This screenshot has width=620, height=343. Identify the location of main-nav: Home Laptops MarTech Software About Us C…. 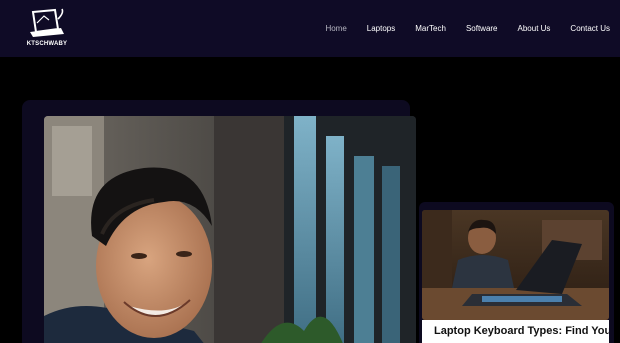
(457, 28).